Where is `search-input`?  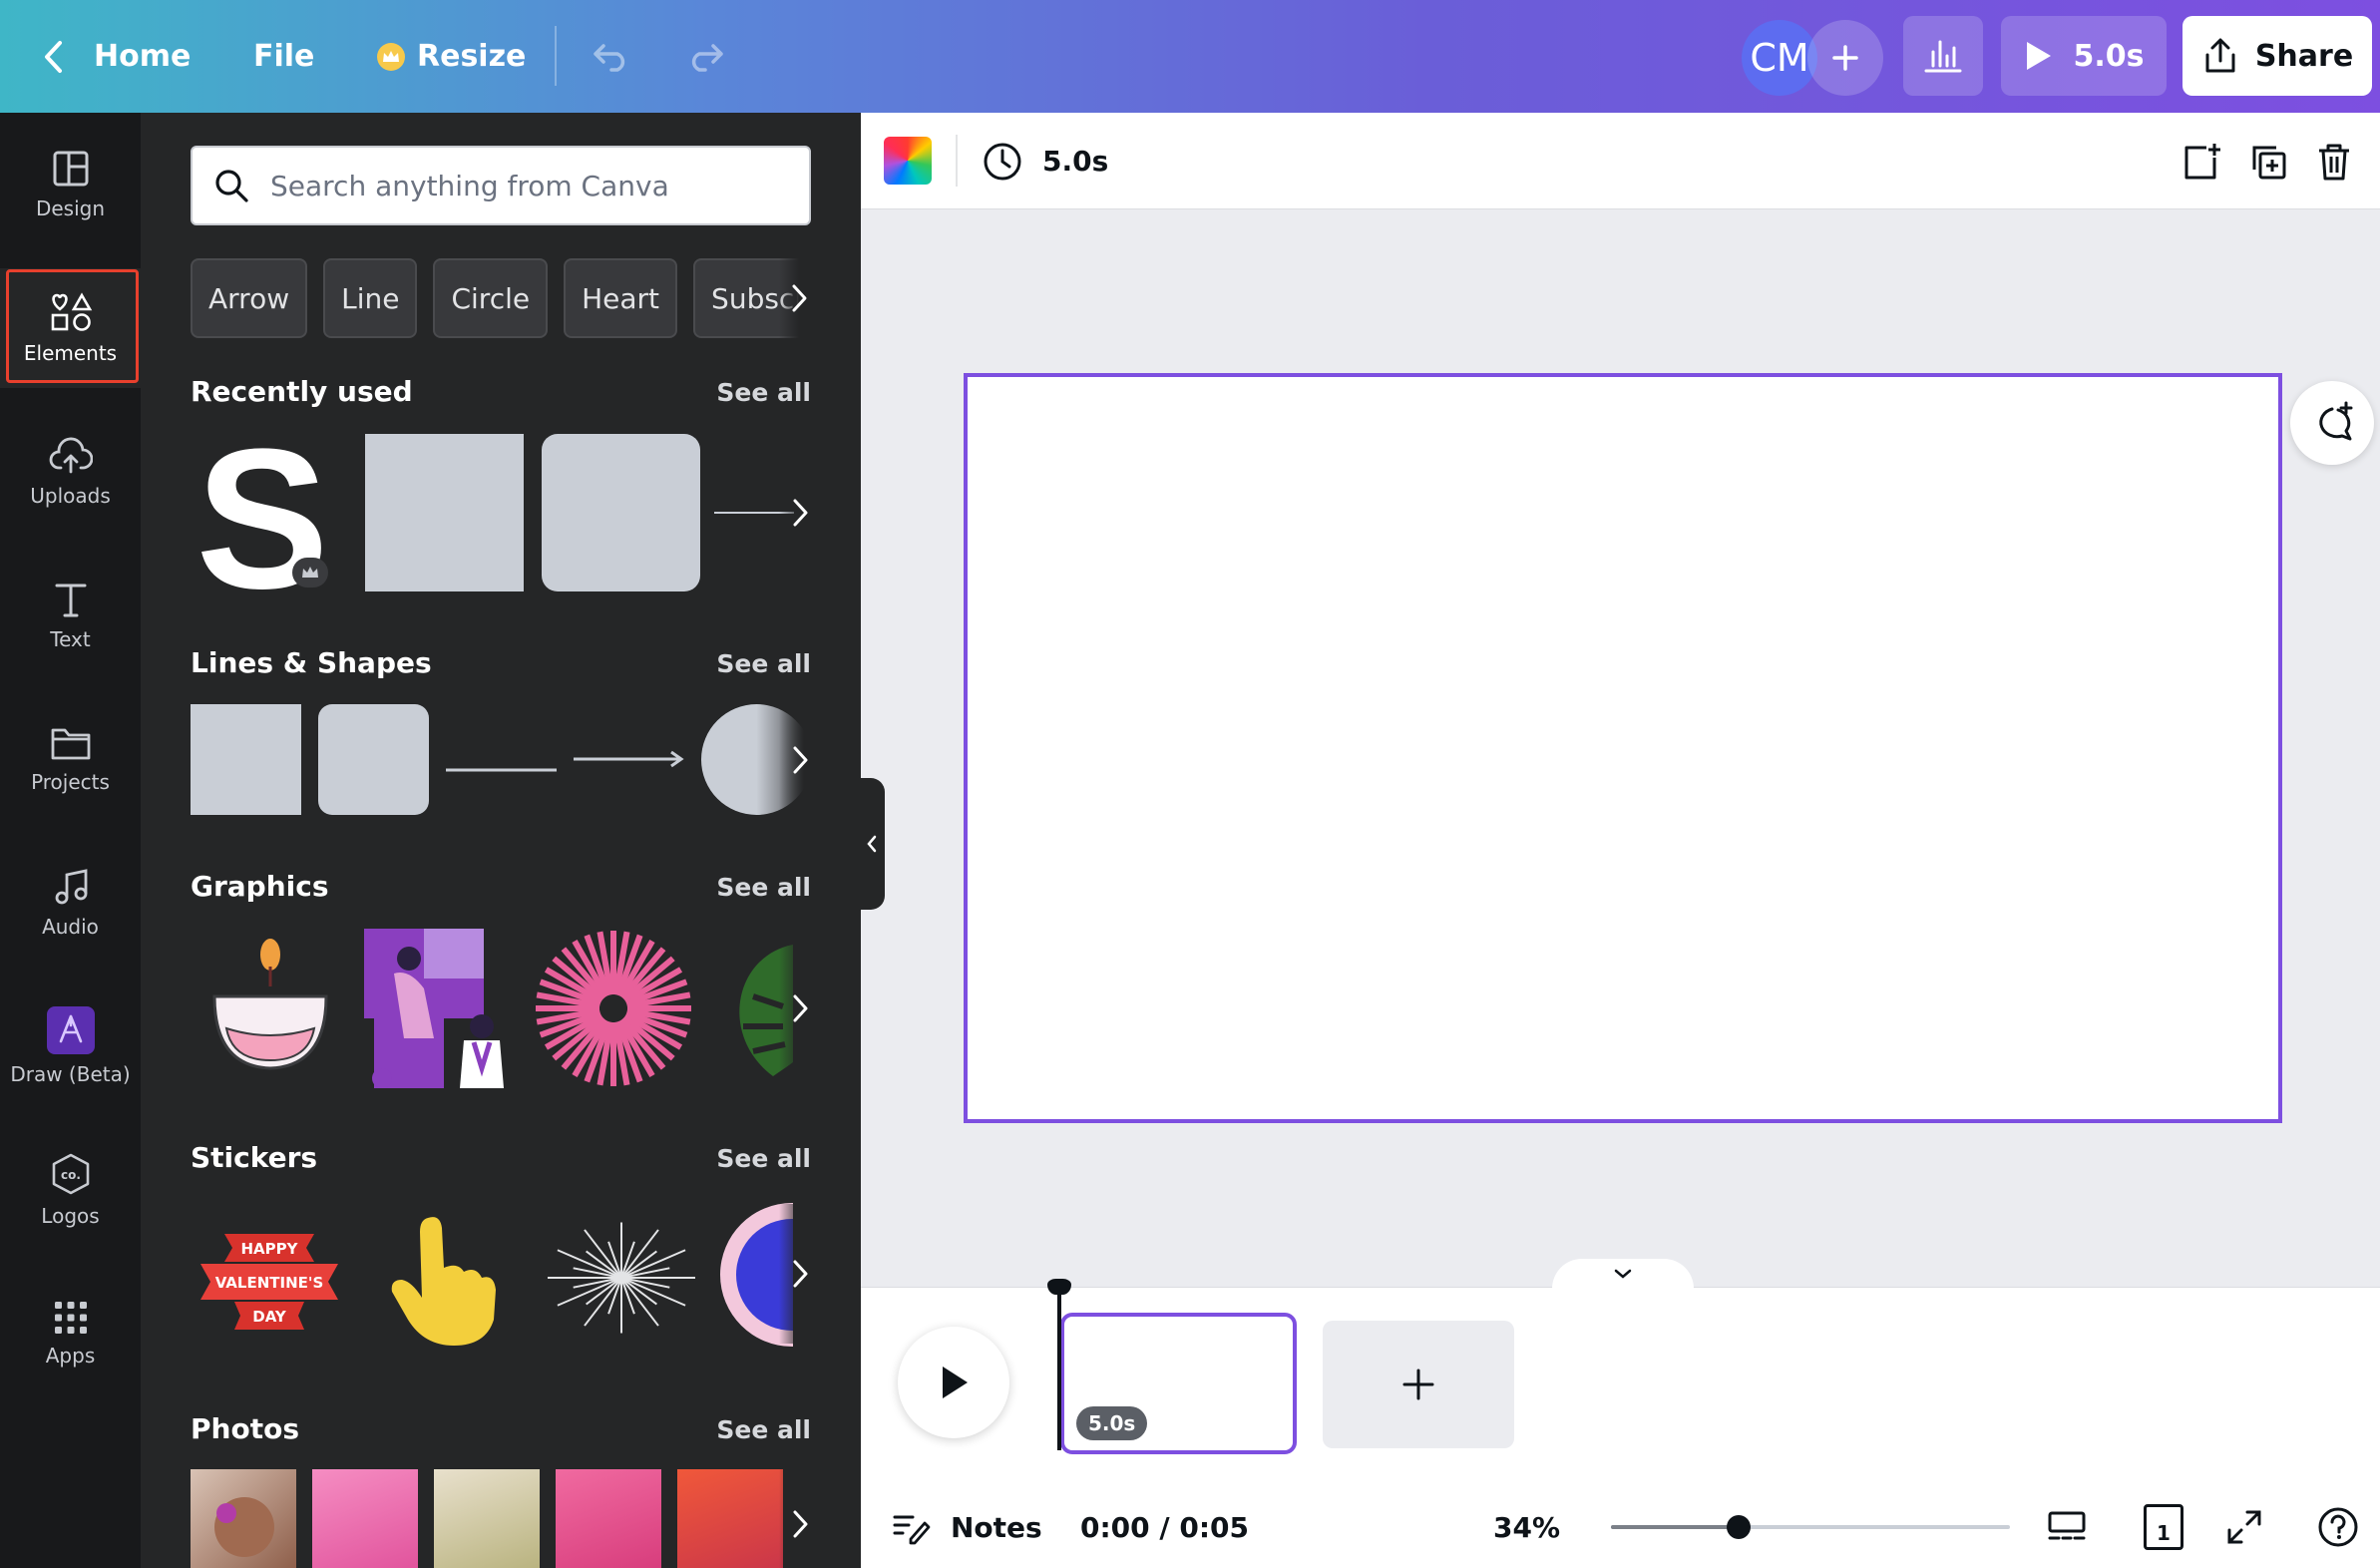 search-input is located at coordinates (529, 186).